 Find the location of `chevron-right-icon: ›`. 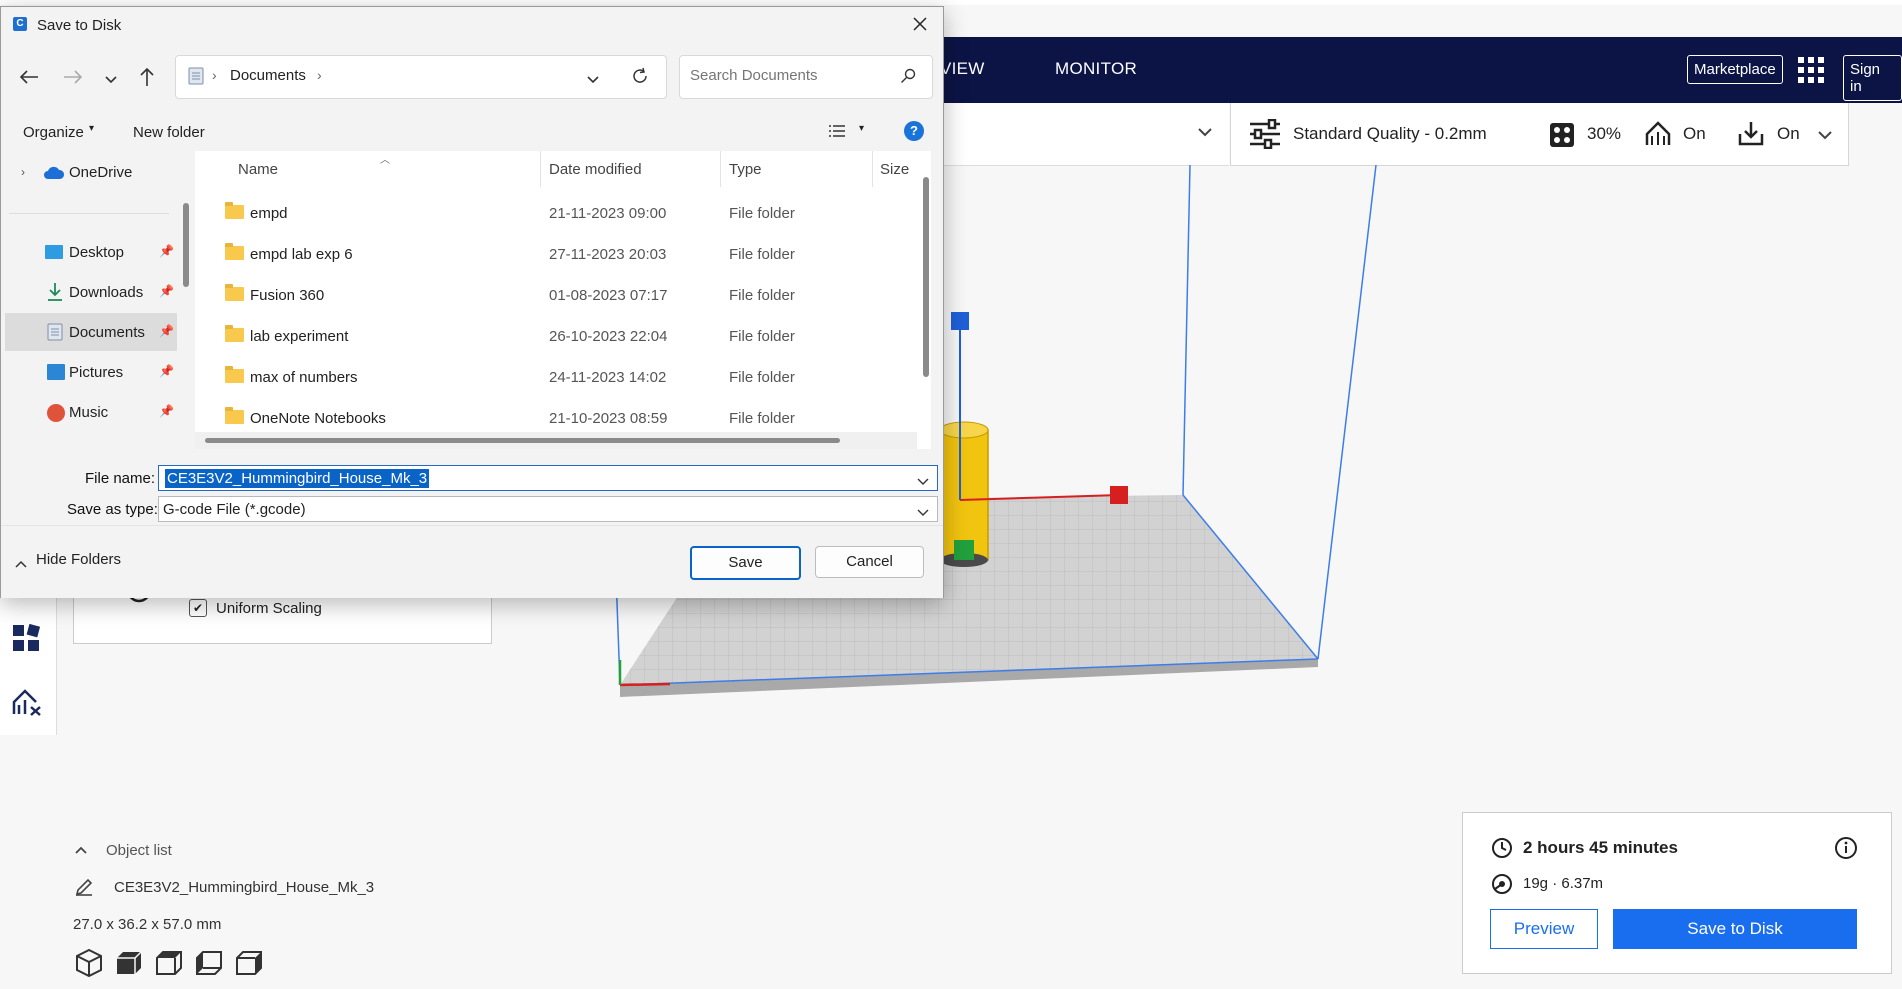

chevron-right-icon: › is located at coordinates (23, 172).